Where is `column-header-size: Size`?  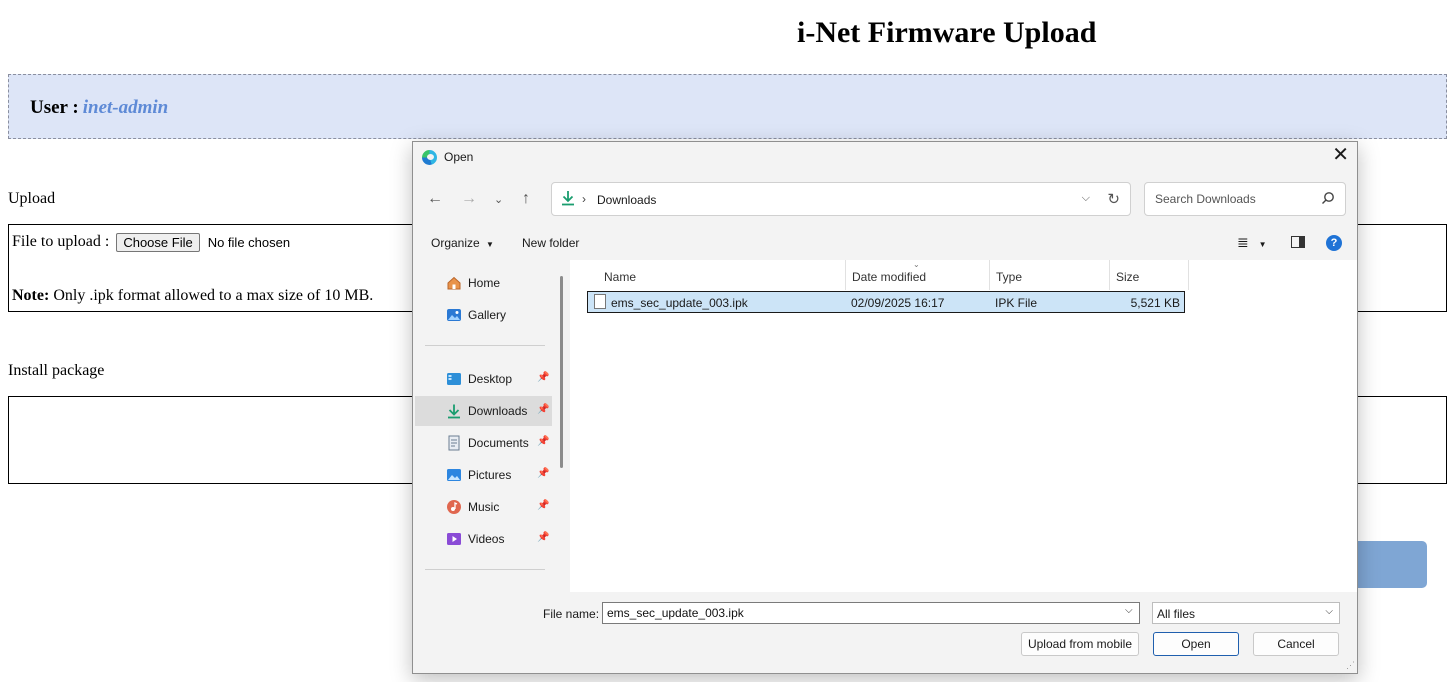
column-header-size: Size is located at coordinates (1127, 277).